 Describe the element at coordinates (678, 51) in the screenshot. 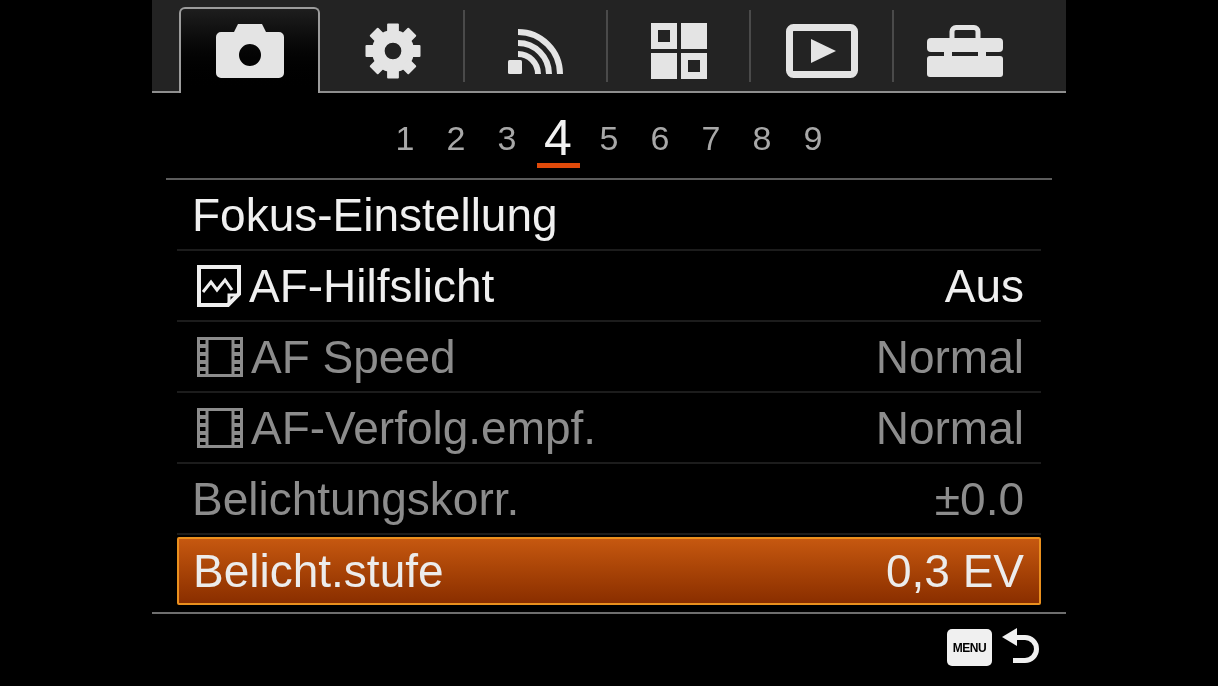

I see `grid-icon` at that location.